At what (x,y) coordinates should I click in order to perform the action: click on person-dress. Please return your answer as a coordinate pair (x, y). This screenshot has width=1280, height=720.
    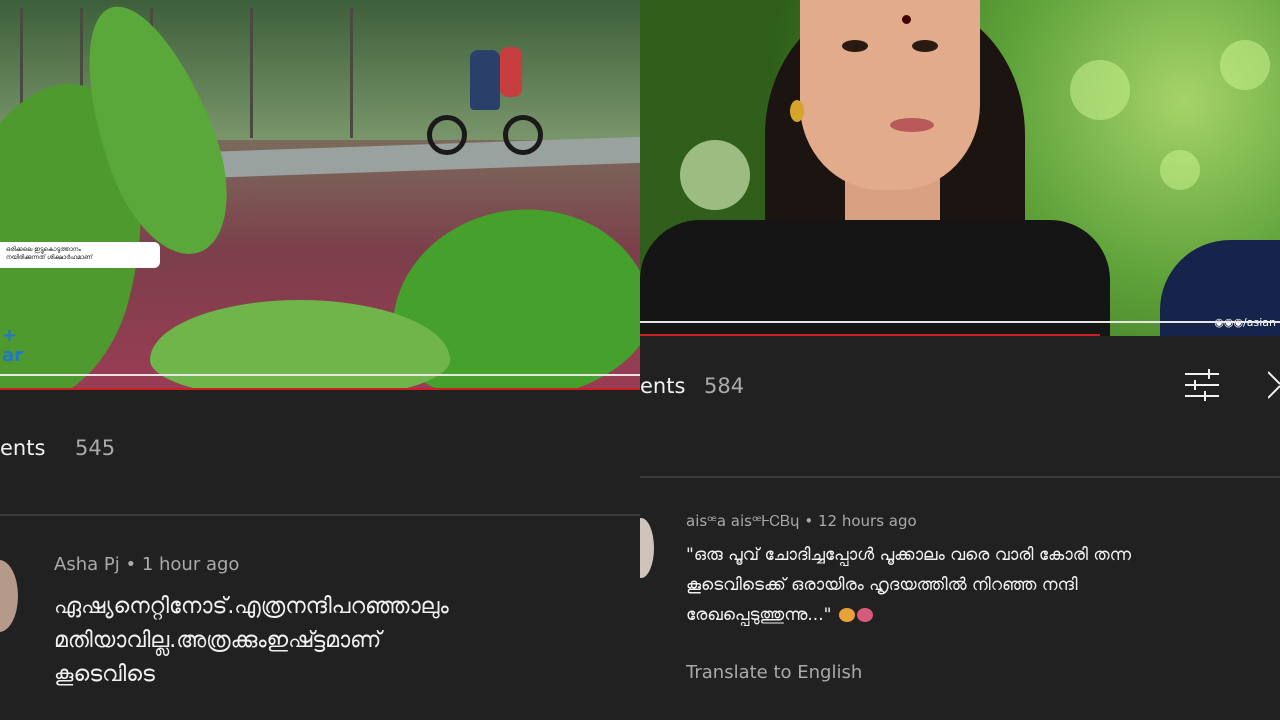
    Looking at the image, I should click on (875, 278).